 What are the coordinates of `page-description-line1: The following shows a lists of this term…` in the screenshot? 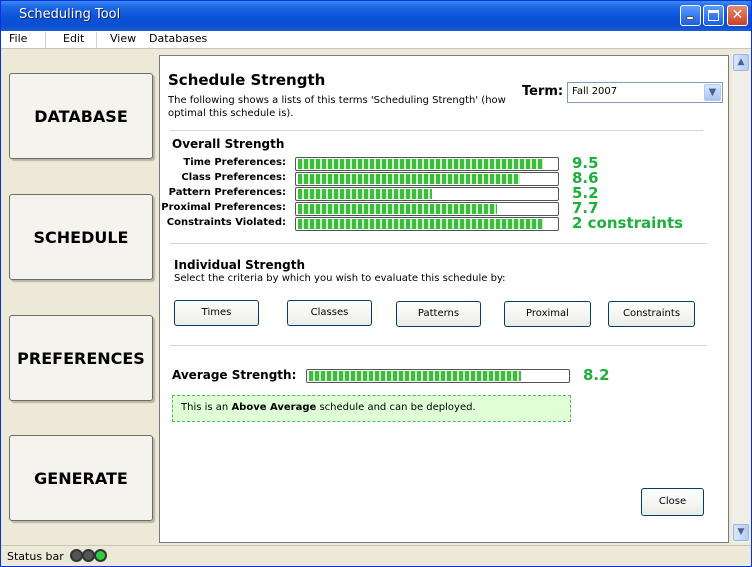 It's located at (337, 100).